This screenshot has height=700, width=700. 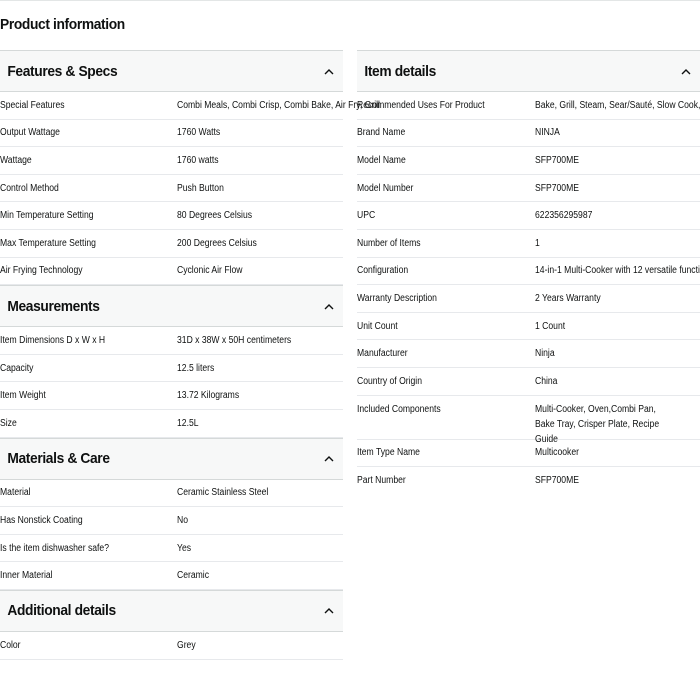 What do you see at coordinates (528, 481) in the screenshot?
I see `spec-row: Part Number SFP700ME` at bounding box center [528, 481].